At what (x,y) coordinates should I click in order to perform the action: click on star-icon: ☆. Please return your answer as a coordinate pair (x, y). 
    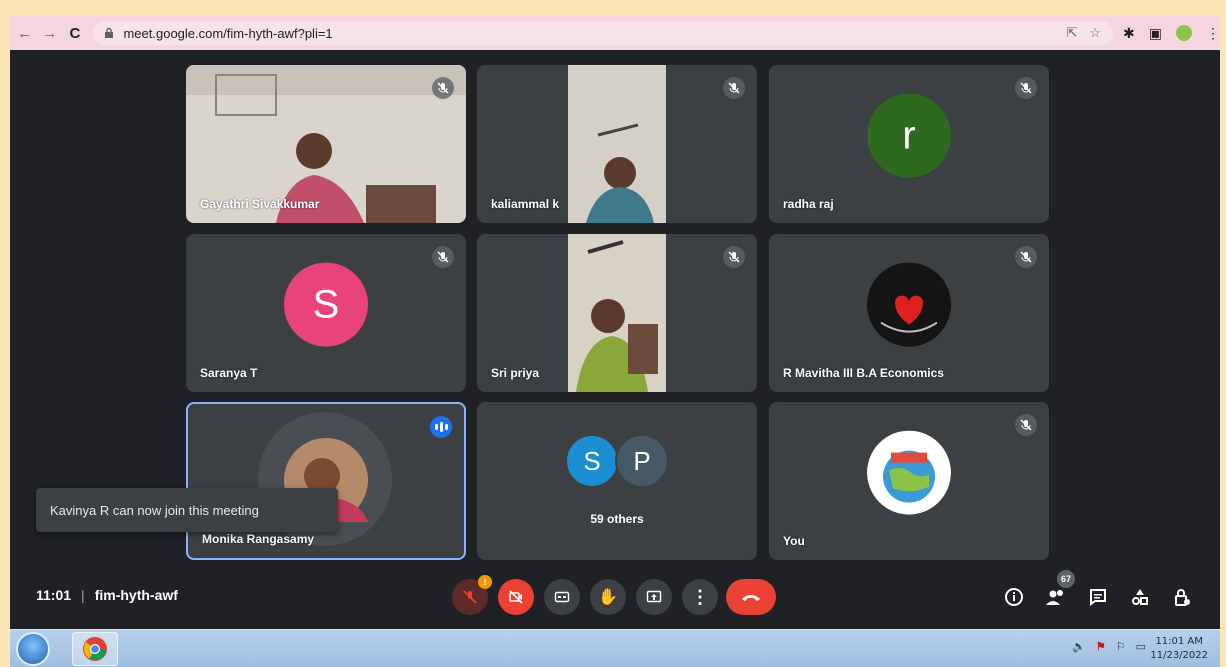
    Looking at the image, I should click on (1095, 33).